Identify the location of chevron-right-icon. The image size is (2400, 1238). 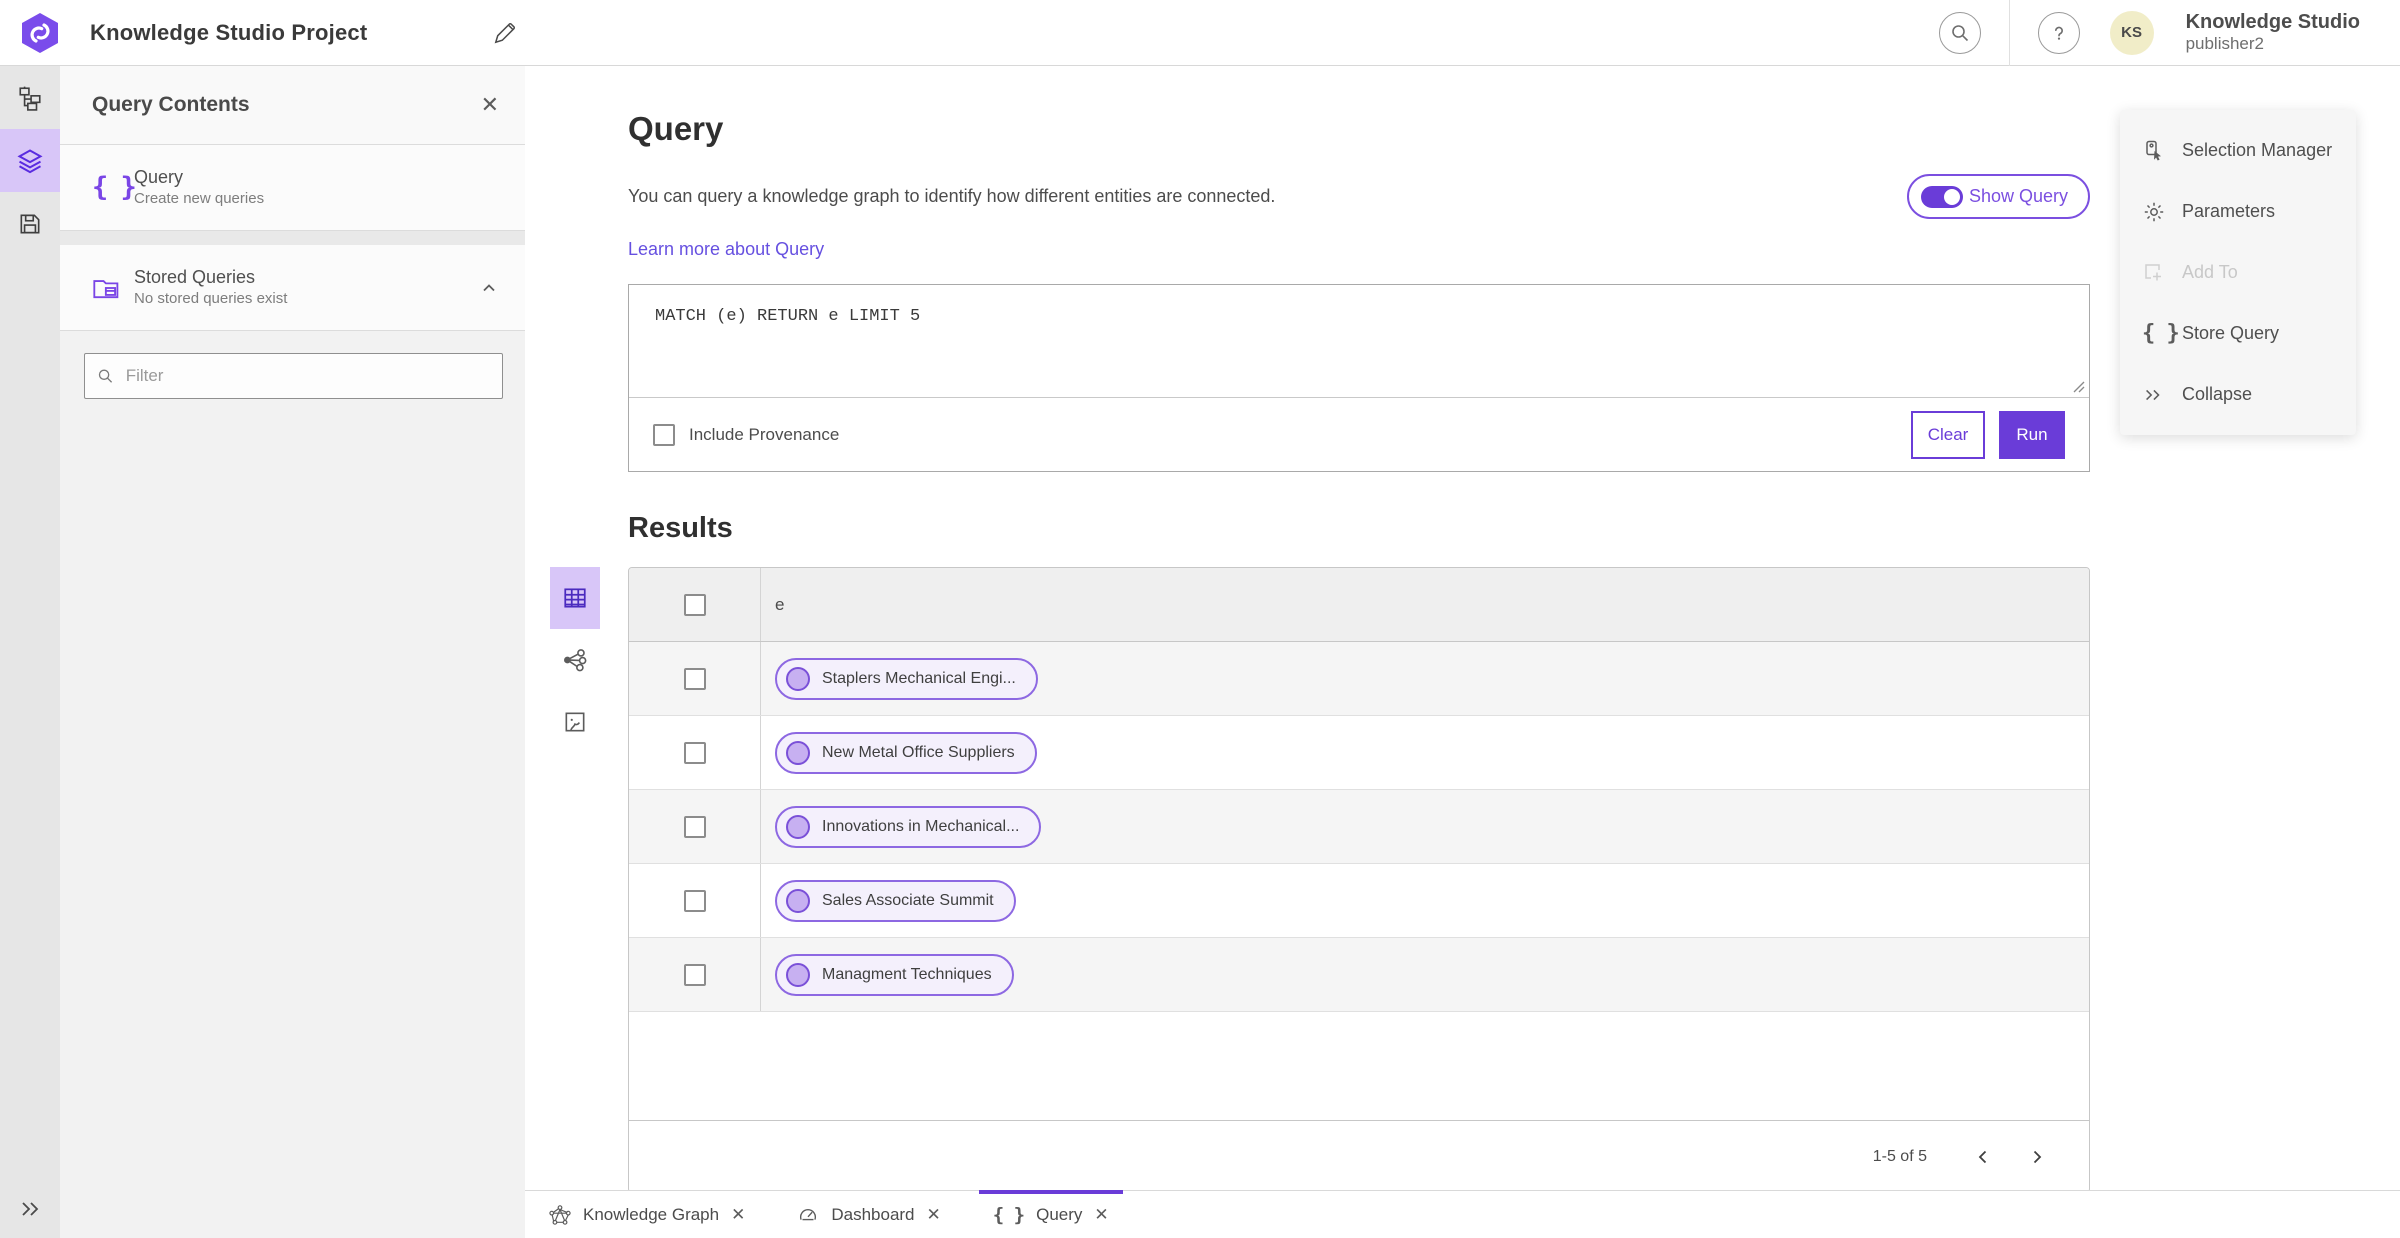
(2037, 1156).